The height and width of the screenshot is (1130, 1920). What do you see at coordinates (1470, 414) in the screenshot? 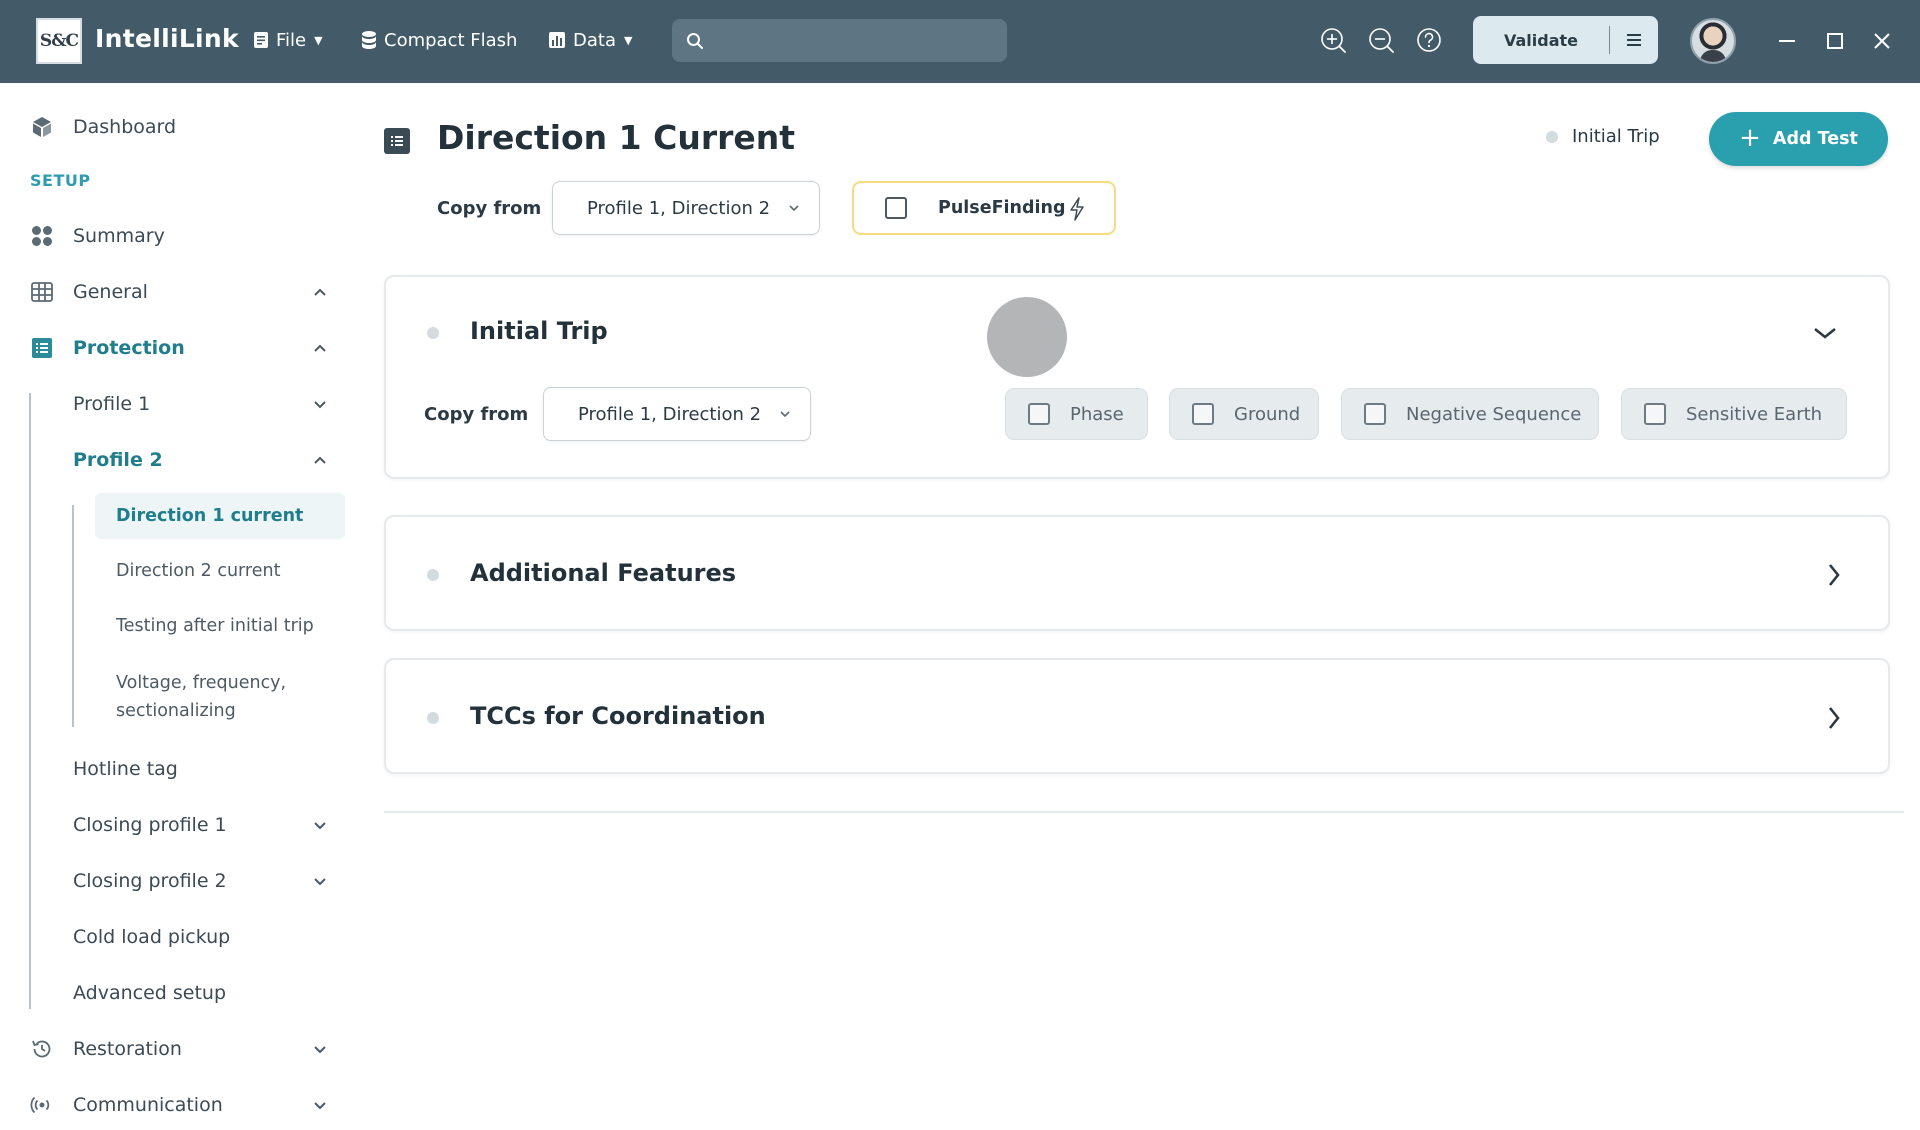
I see `option-negative-sequence: Negative Sequence` at bounding box center [1470, 414].